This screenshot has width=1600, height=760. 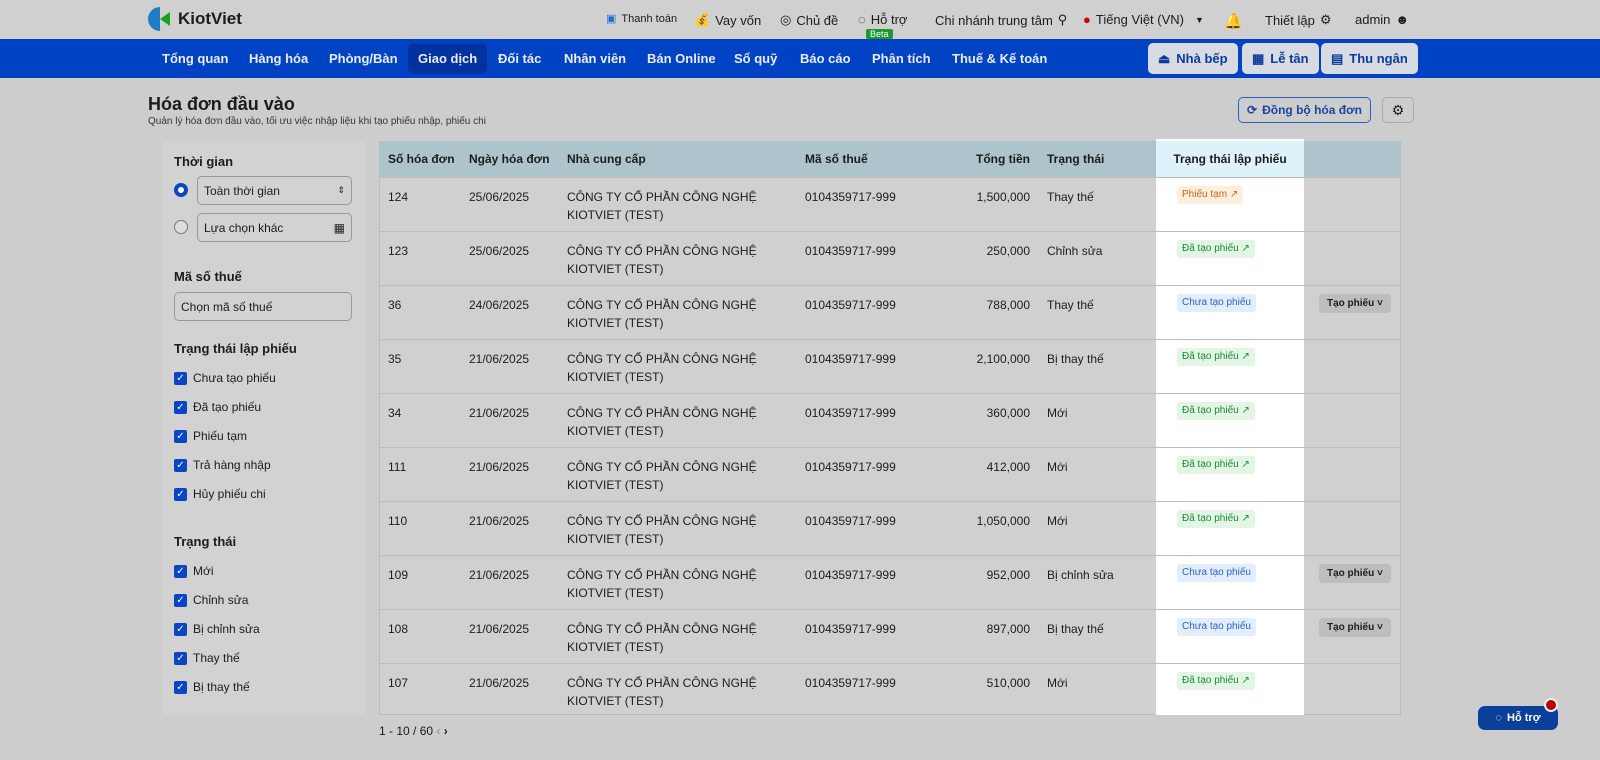 I want to click on cashier-label: Thu ngân, so click(x=1378, y=58).